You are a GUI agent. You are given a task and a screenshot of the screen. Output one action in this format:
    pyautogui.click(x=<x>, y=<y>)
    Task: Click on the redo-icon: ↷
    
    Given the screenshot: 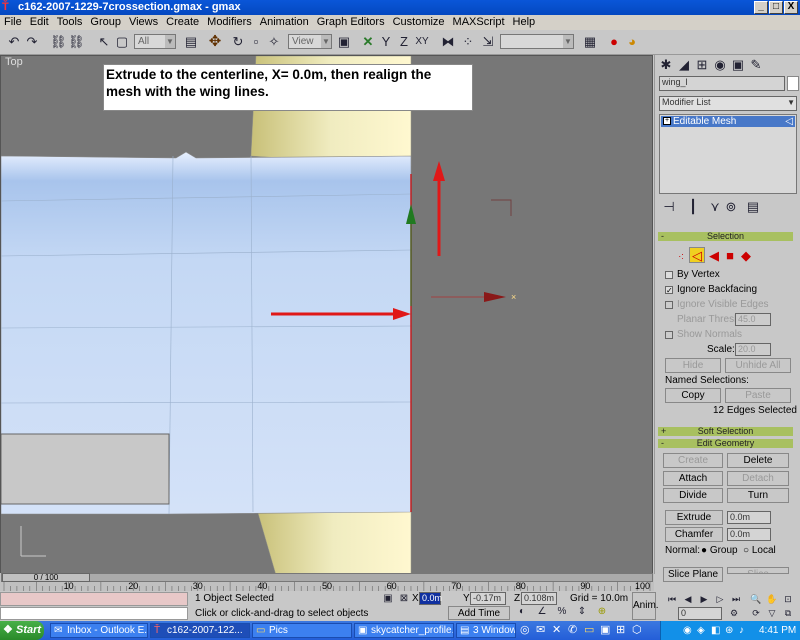 What is the action you would take?
    pyautogui.click(x=32, y=42)
    